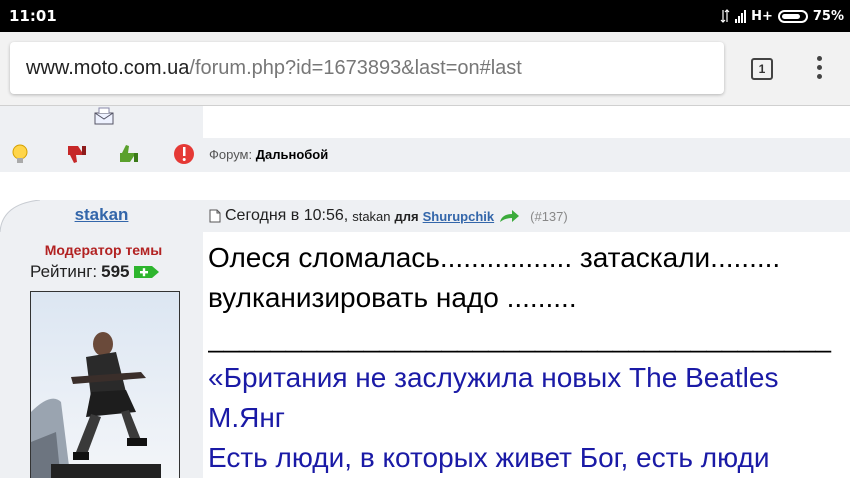 The width and height of the screenshot is (850, 478). I want to click on signal-icon, so click(741, 16).